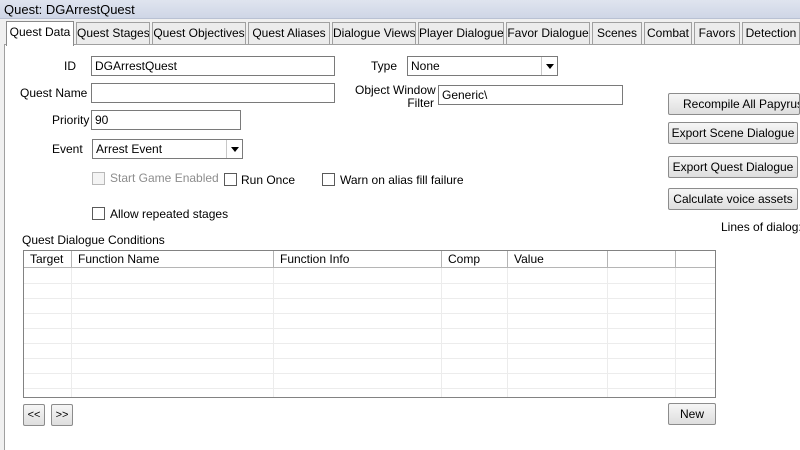  What do you see at coordinates (717, 33) in the screenshot?
I see `tab-favors: Favors` at bounding box center [717, 33].